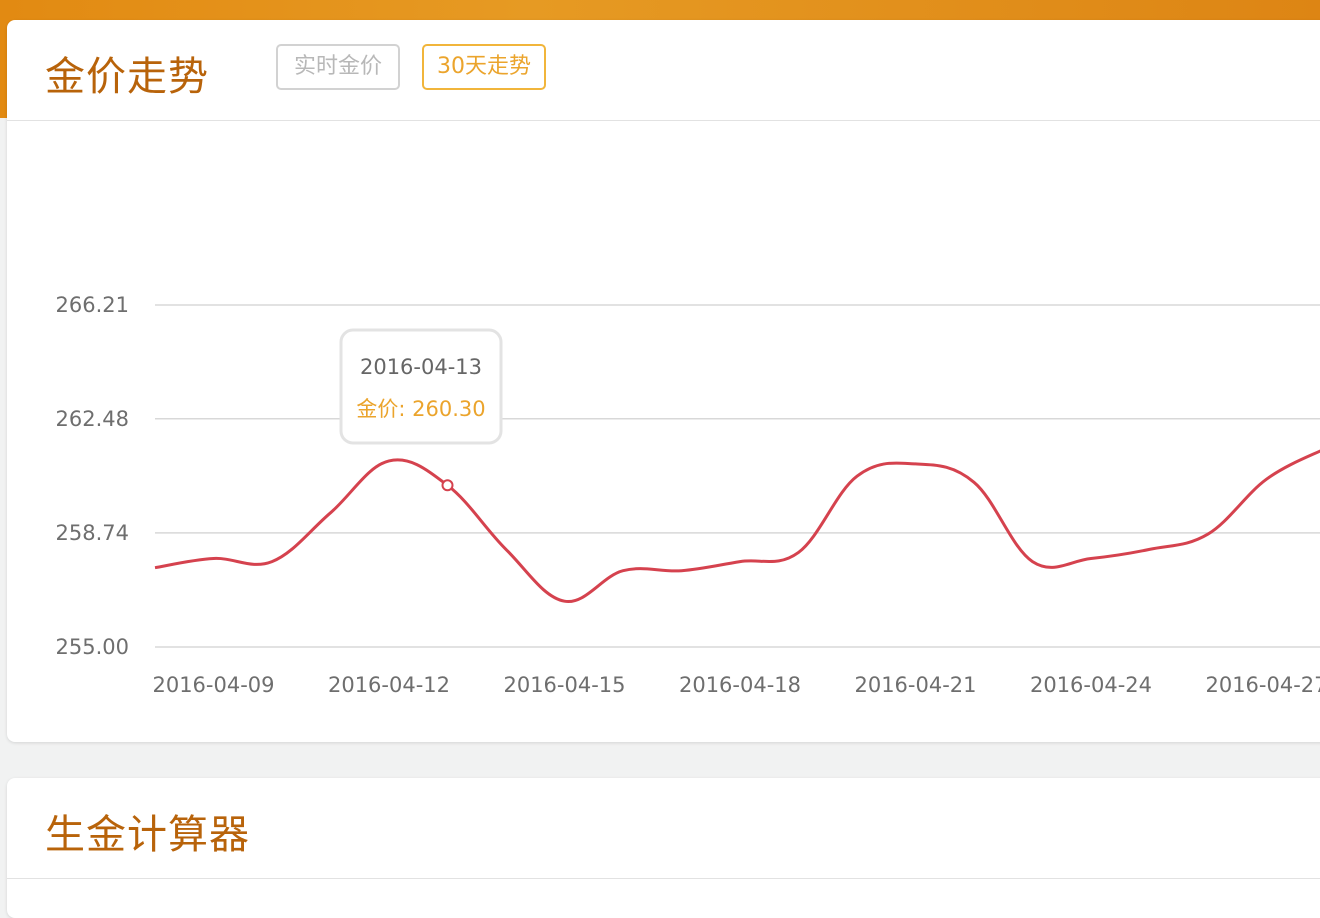  I want to click on y-tick-label: 255.00, so click(92, 647).